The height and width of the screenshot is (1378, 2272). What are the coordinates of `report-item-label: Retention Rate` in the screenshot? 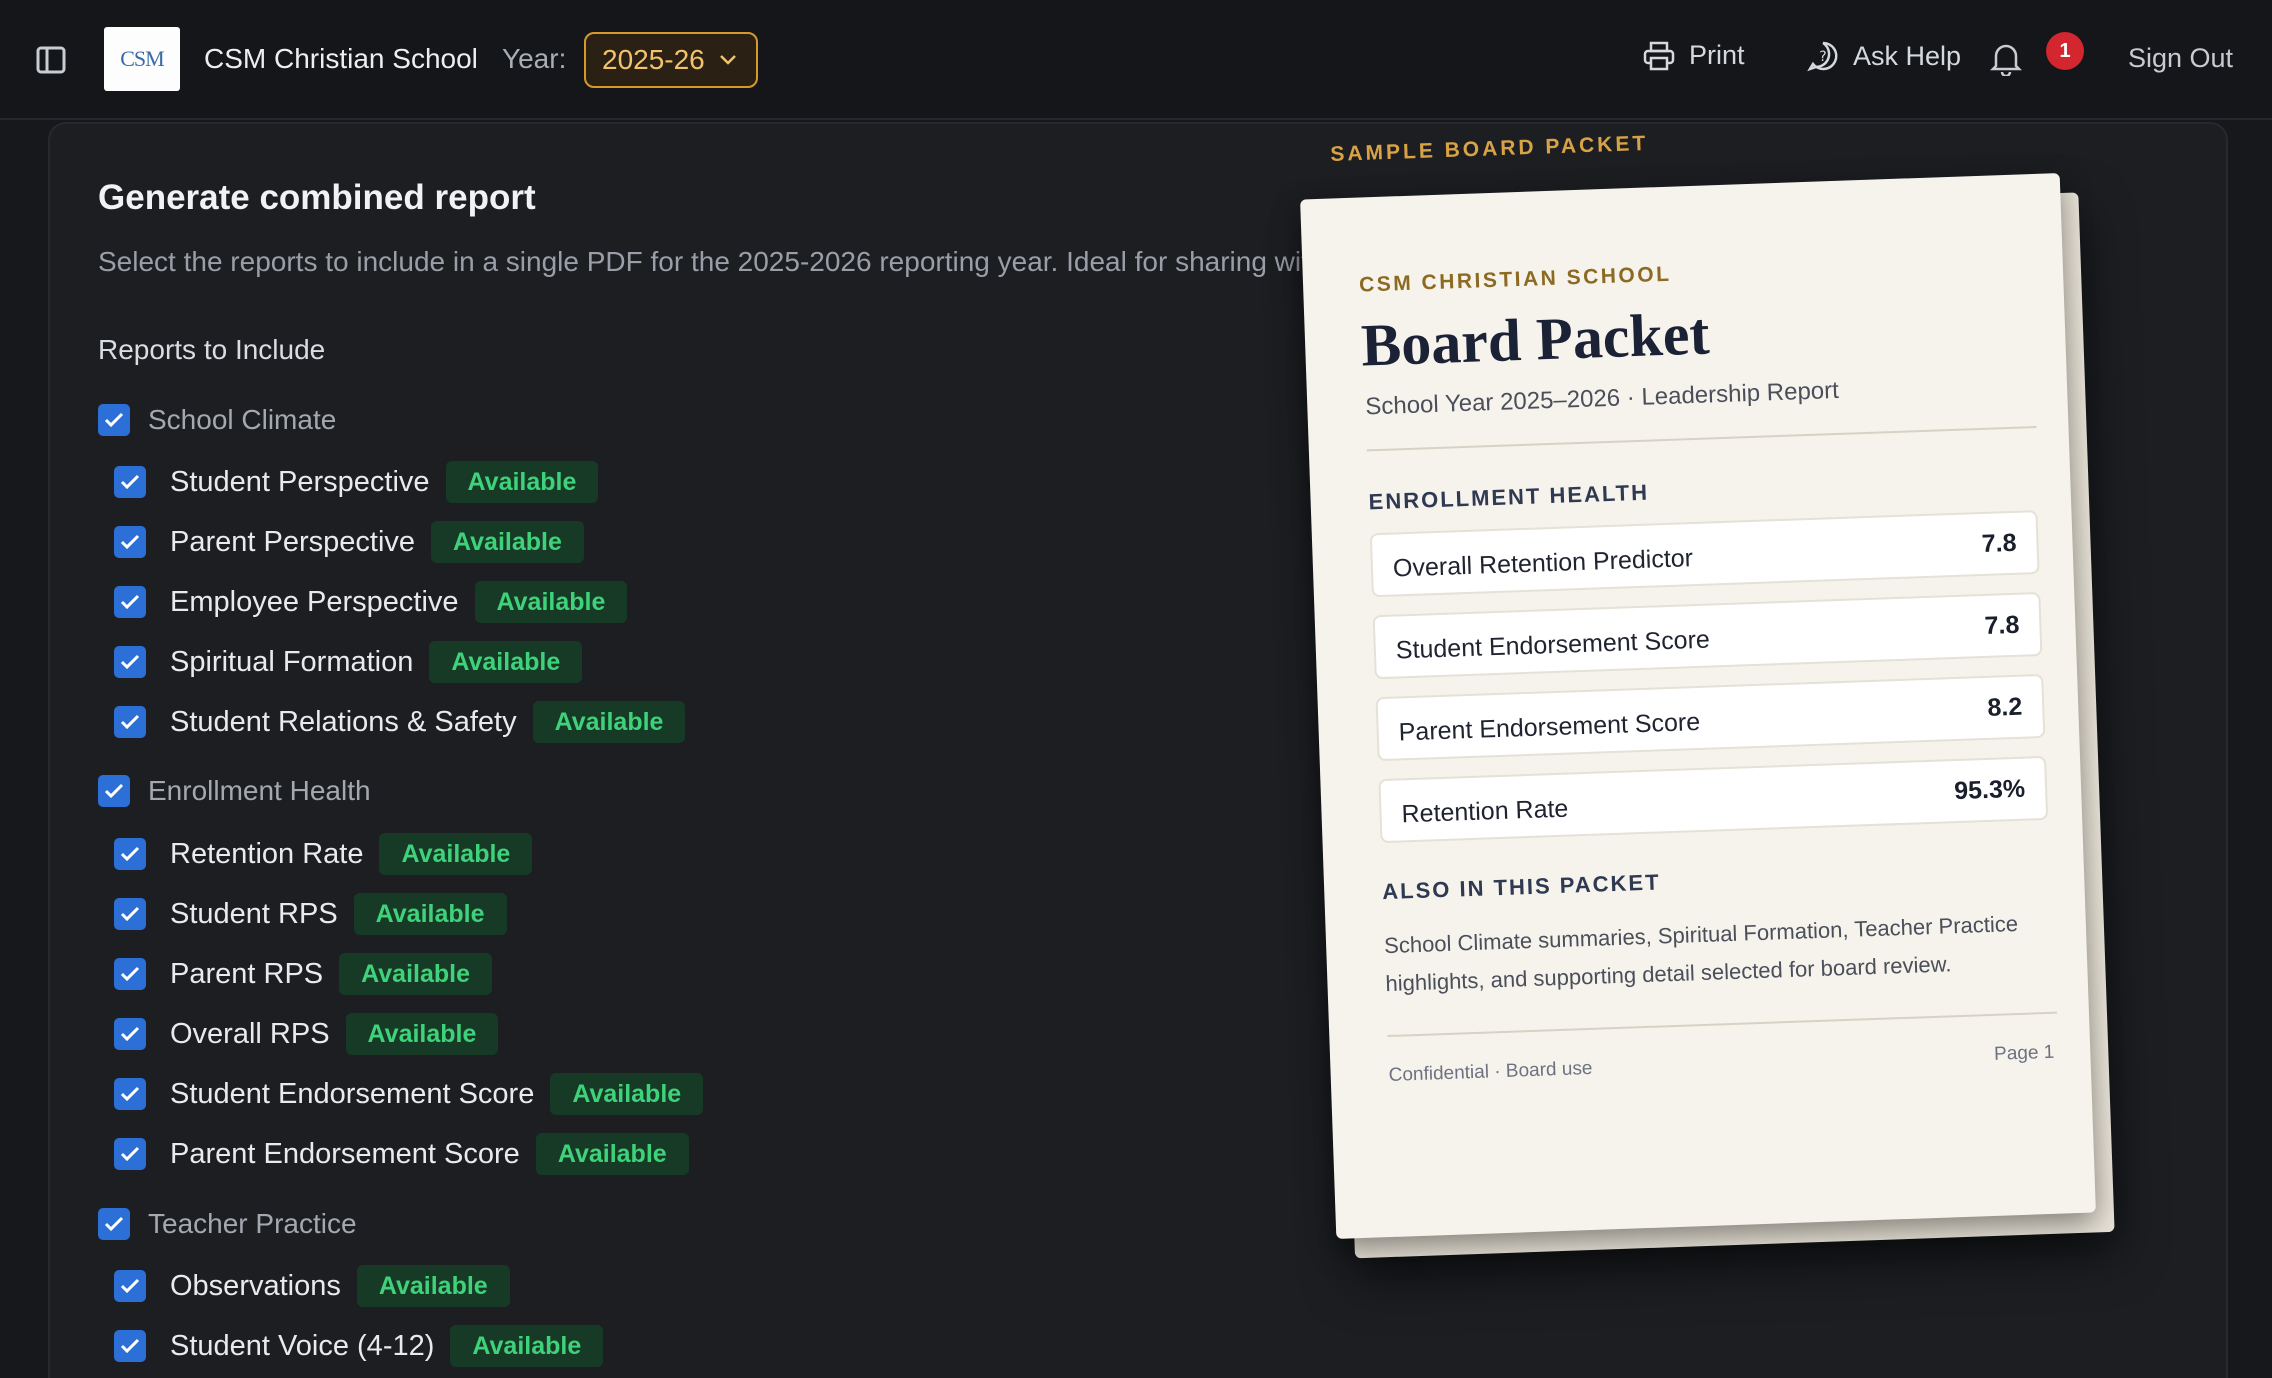 It's located at (267, 853).